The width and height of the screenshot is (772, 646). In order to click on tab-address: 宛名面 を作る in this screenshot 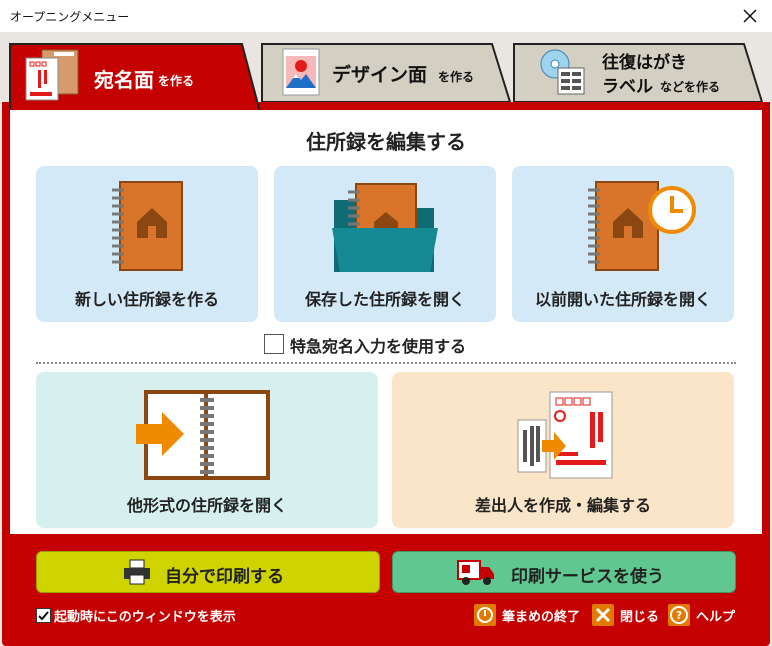, I will do `click(134, 78)`.